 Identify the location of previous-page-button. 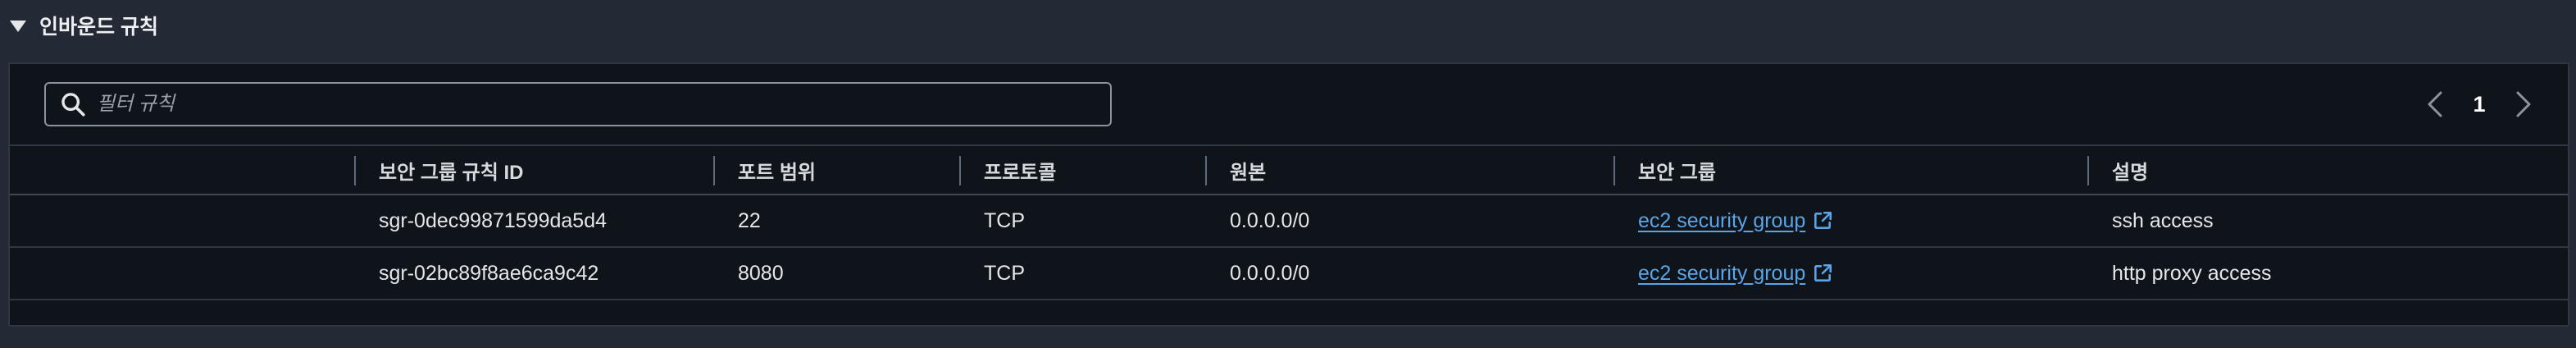
(2435, 104).